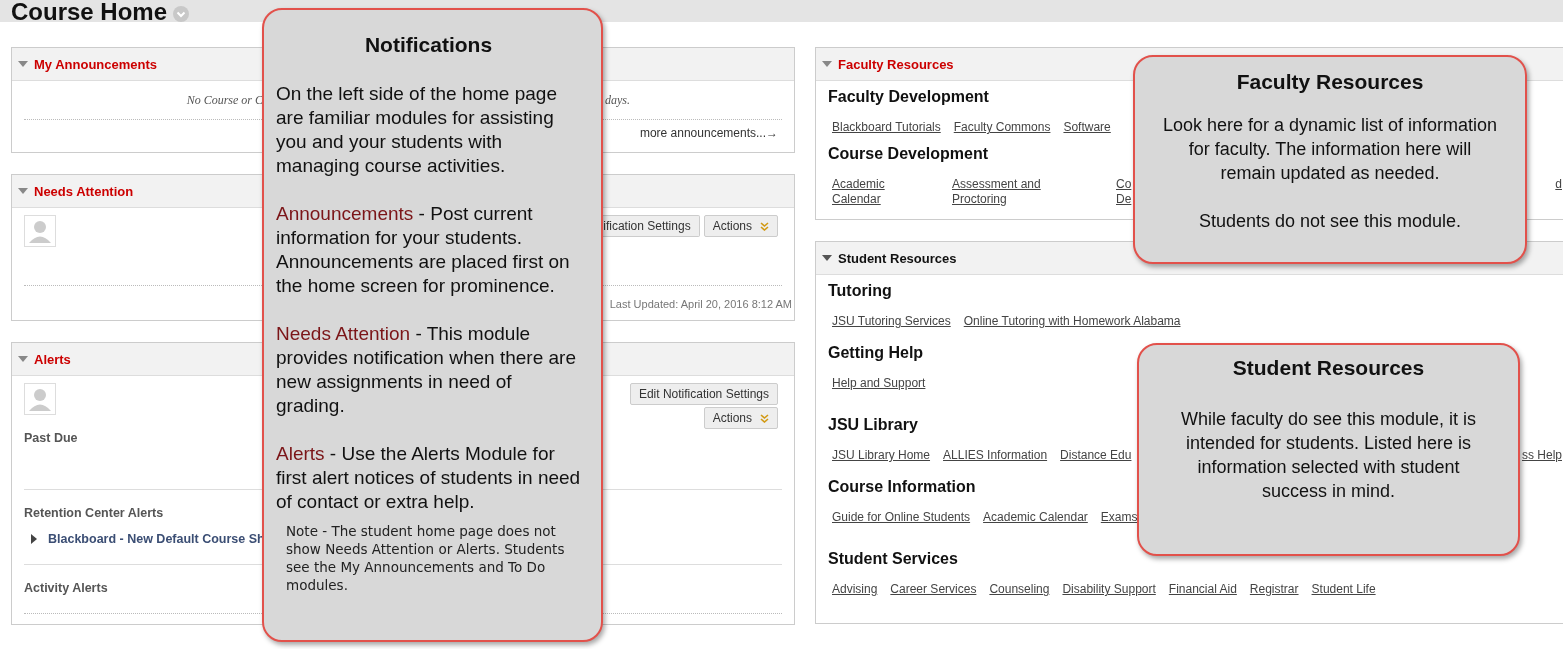 Image resolution: width=1563 pixels, height=649 pixels. Describe the element at coordinates (1542, 455) in the screenshot. I see `resource-link: ss Help` at that location.